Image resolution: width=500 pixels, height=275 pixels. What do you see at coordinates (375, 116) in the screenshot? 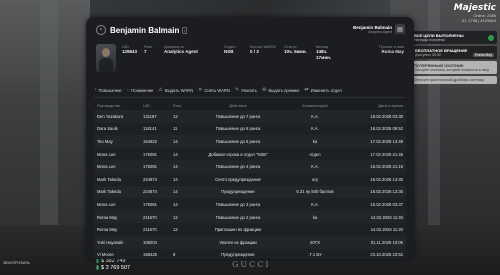
I see `cell-datetime: 18.02.2026 03:30` at bounding box center [375, 116].